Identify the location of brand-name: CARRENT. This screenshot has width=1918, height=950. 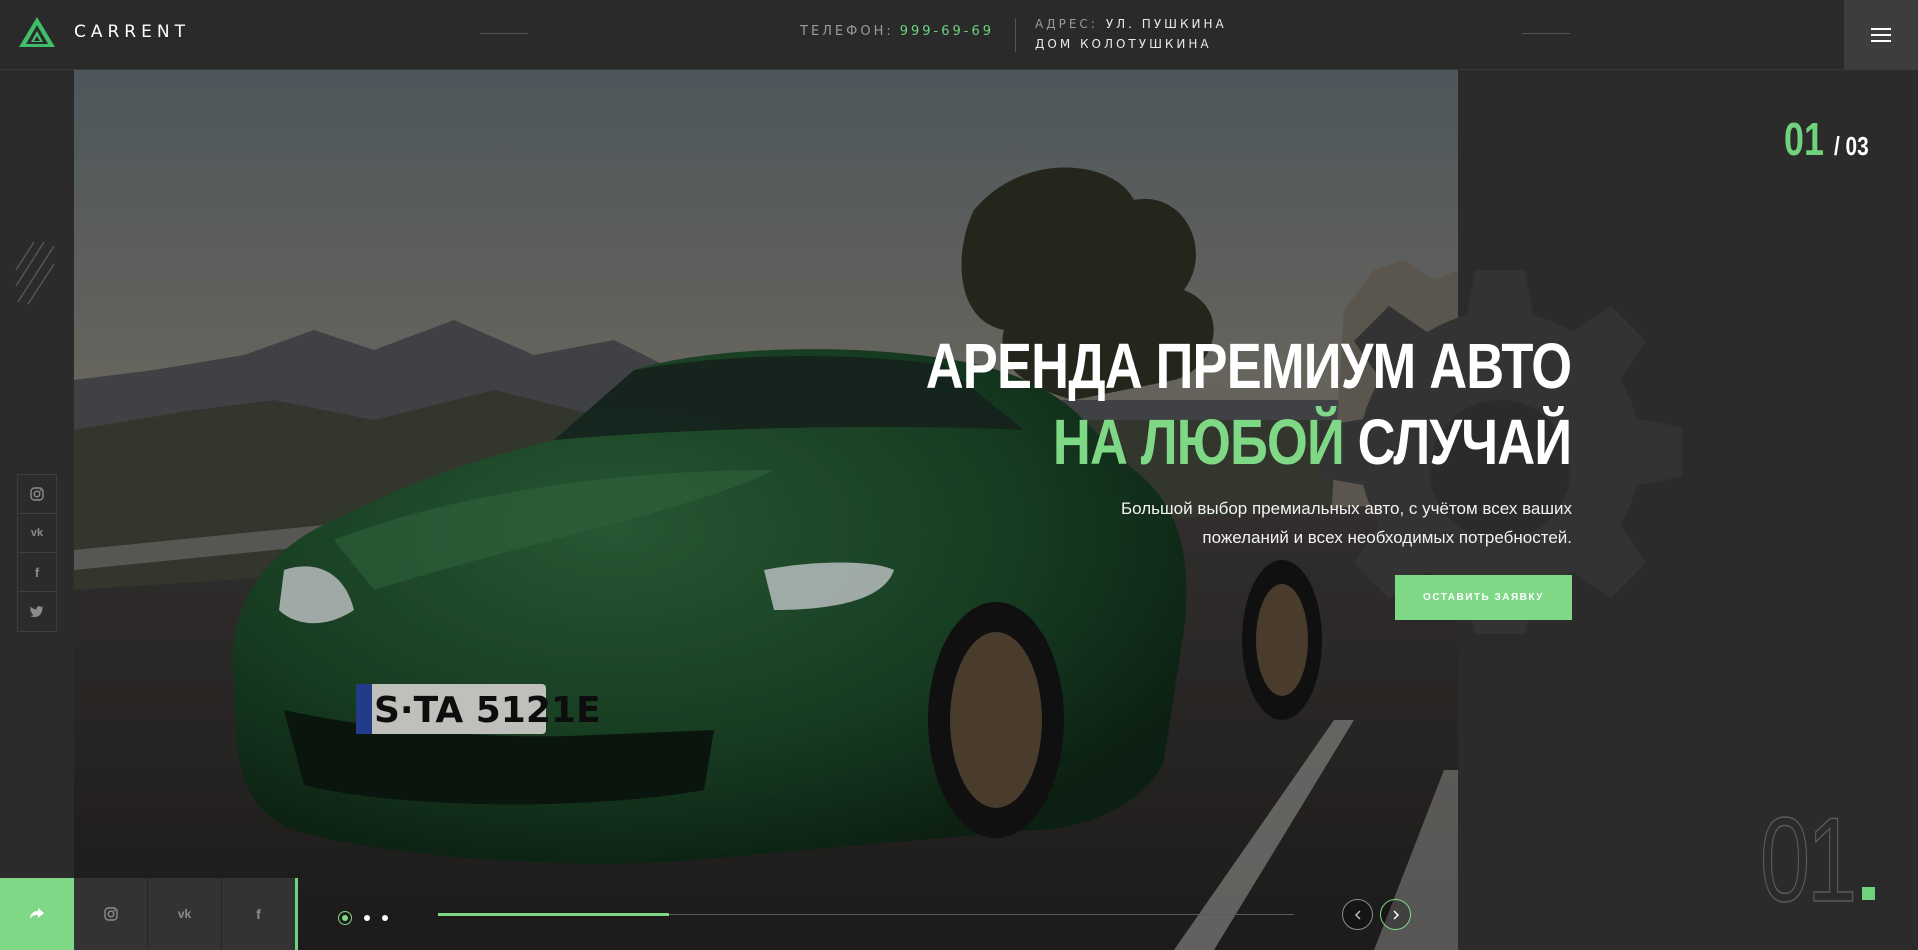
(132, 32).